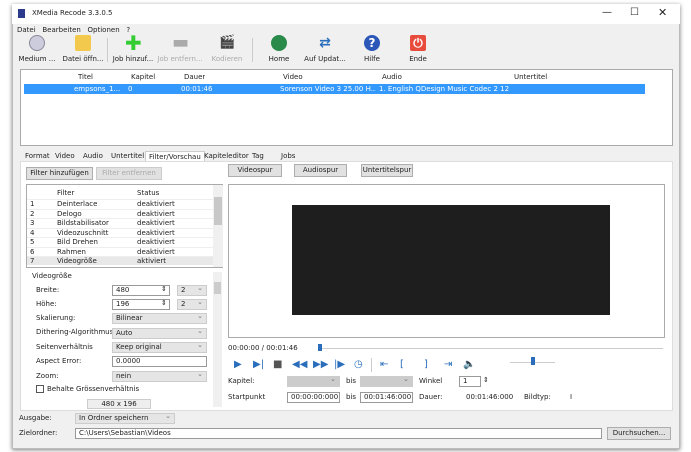 This screenshot has height=452, width=691. What do you see at coordinates (402, 364) in the screenshot?
I see `set-start-marker-icon: [` at bounding box center [402, 364].